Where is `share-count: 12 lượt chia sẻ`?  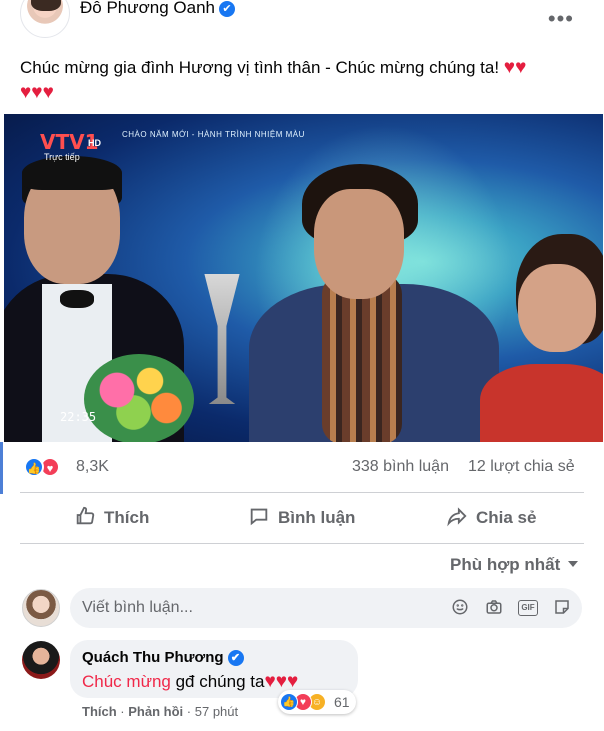
share-count: 12 lượt chia sẻ is located at coordinates (521, 467).